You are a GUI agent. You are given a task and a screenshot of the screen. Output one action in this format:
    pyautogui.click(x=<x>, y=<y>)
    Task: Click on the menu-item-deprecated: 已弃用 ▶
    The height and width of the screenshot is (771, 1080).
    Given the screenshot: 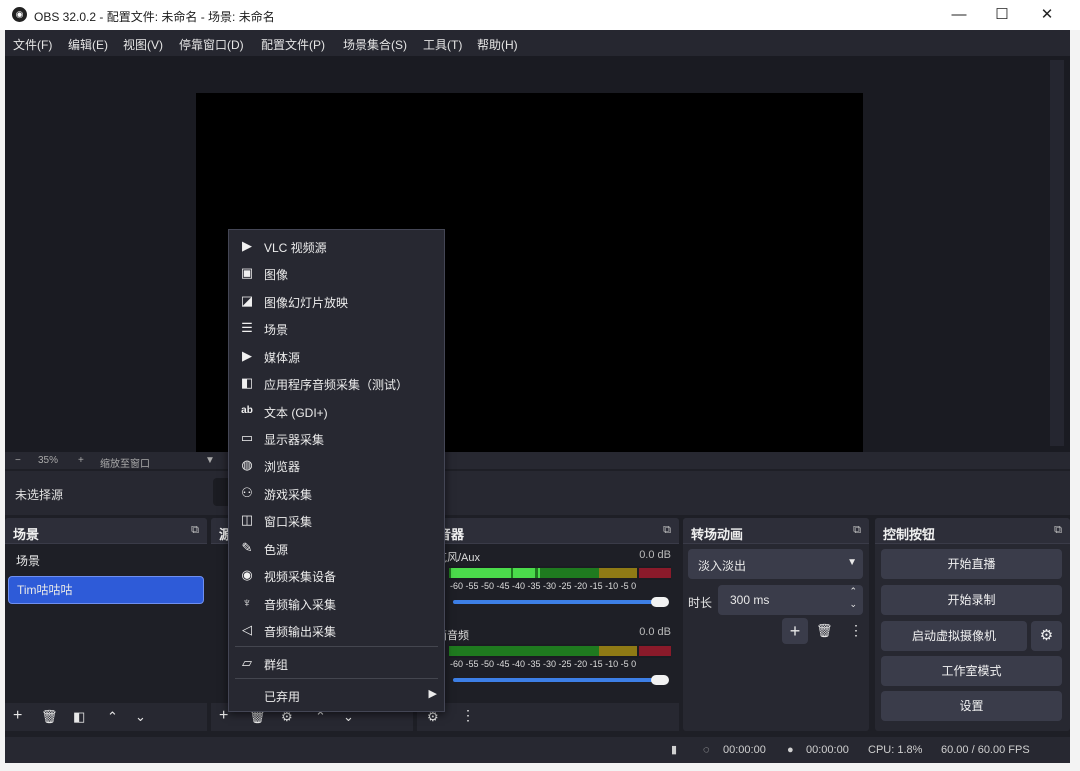 What is the action you would take?
    pyautogui.click(x=336, y=695)
    